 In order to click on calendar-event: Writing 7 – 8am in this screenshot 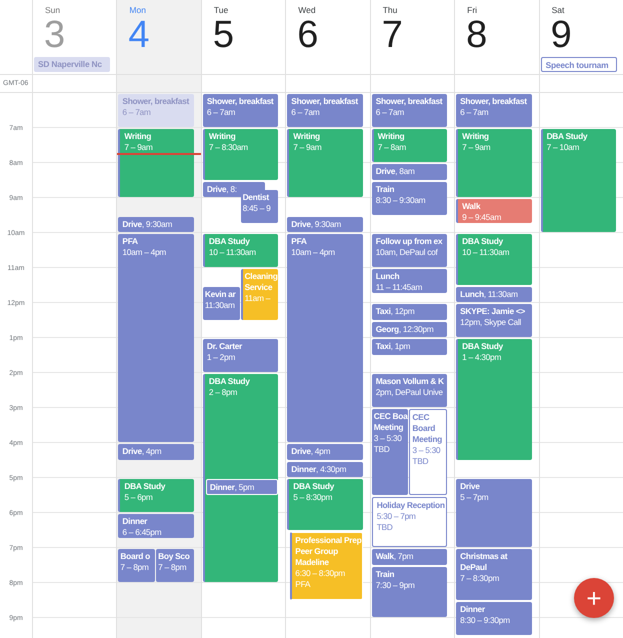, I will do `click(410, 145)`.